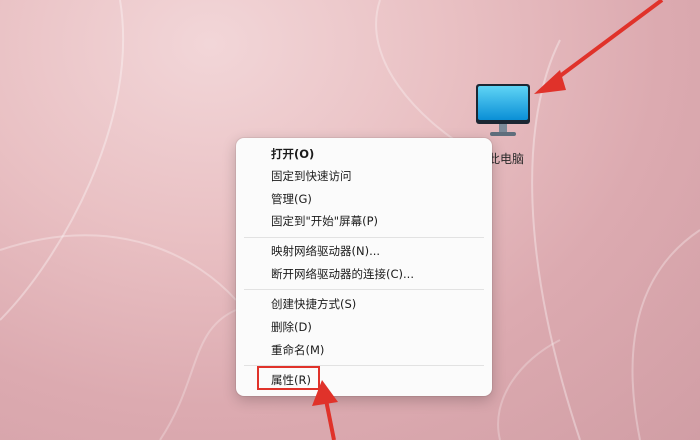 Image resolution: width=700 pixels, height=440 pixels. What do you see at coordinates (599, 47) in the screenshot?
I see `arrow-to-icon` at bounding box center [599, 47].